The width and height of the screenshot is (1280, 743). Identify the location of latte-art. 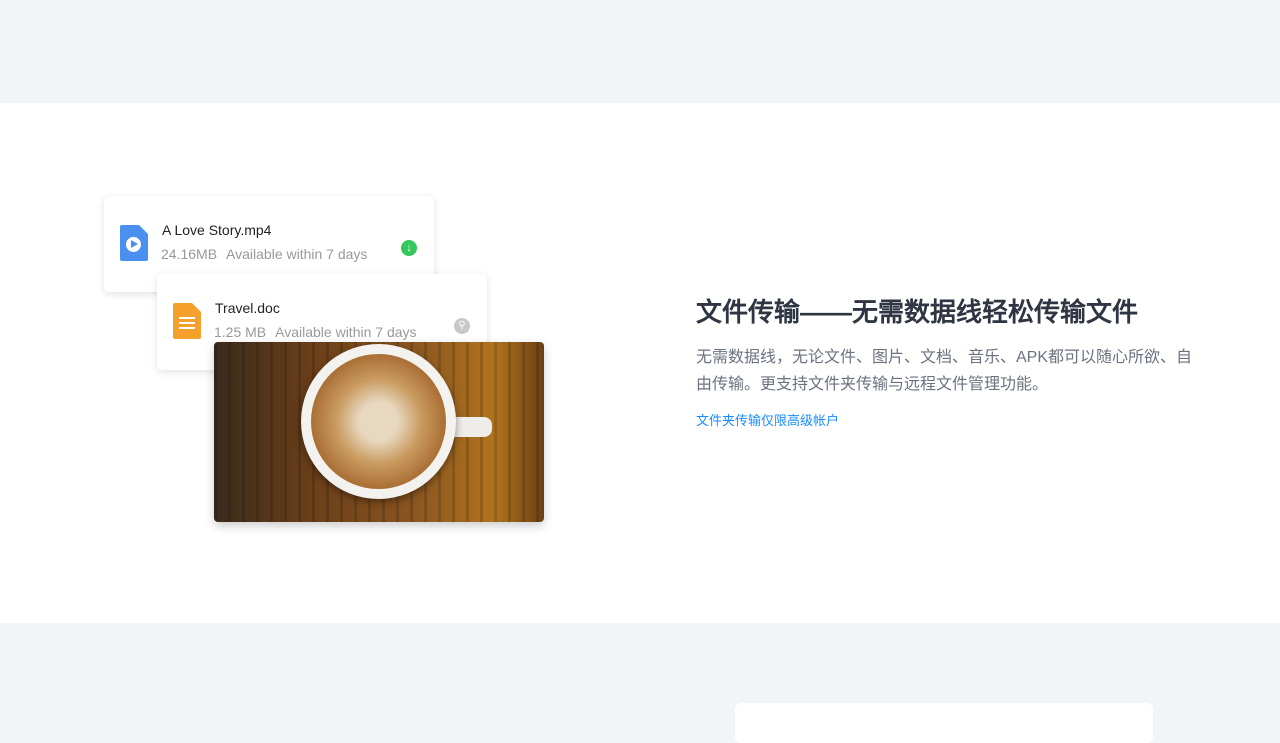
(378, 421).